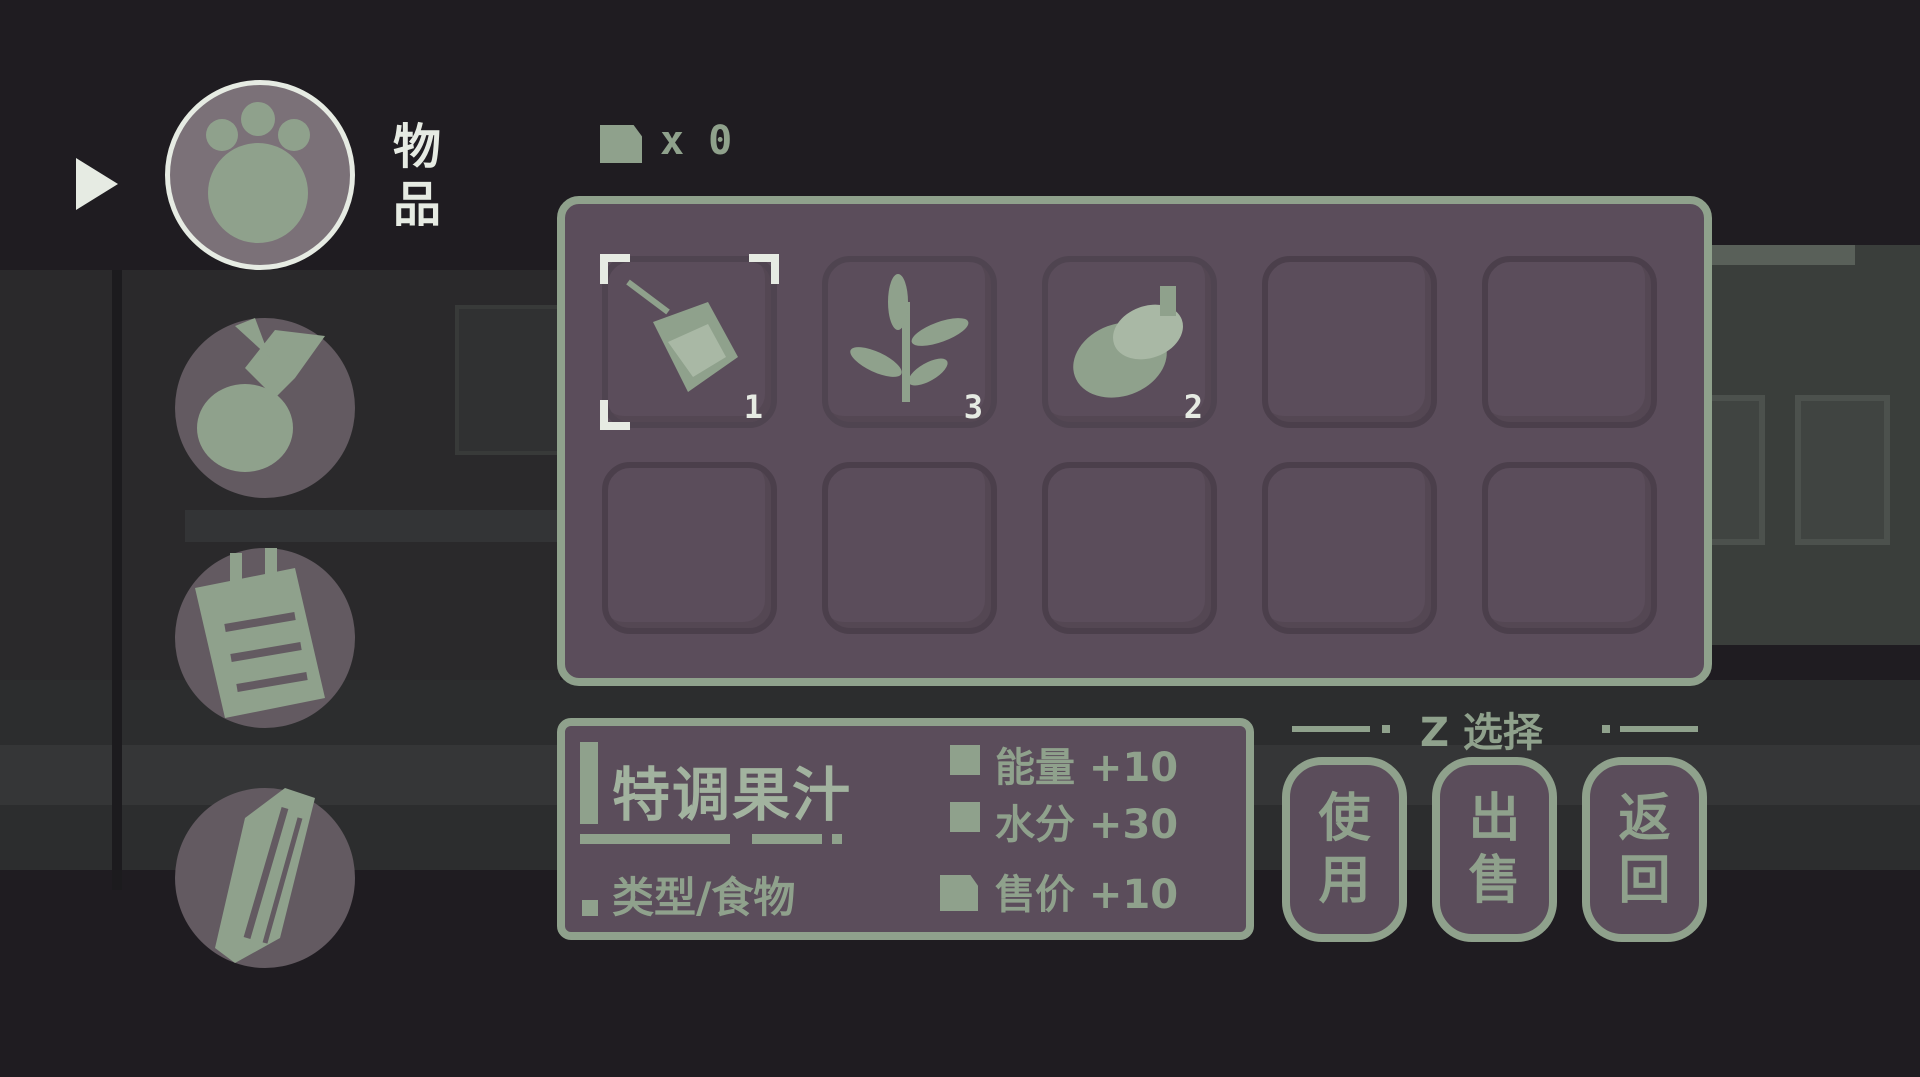 Image resolution: width=1920 pixels, height=1077 pixels. What do you see at coordinates (416, 176) in the screenshot?
I see `category-label: 物品` at bounding box center [416, 176].